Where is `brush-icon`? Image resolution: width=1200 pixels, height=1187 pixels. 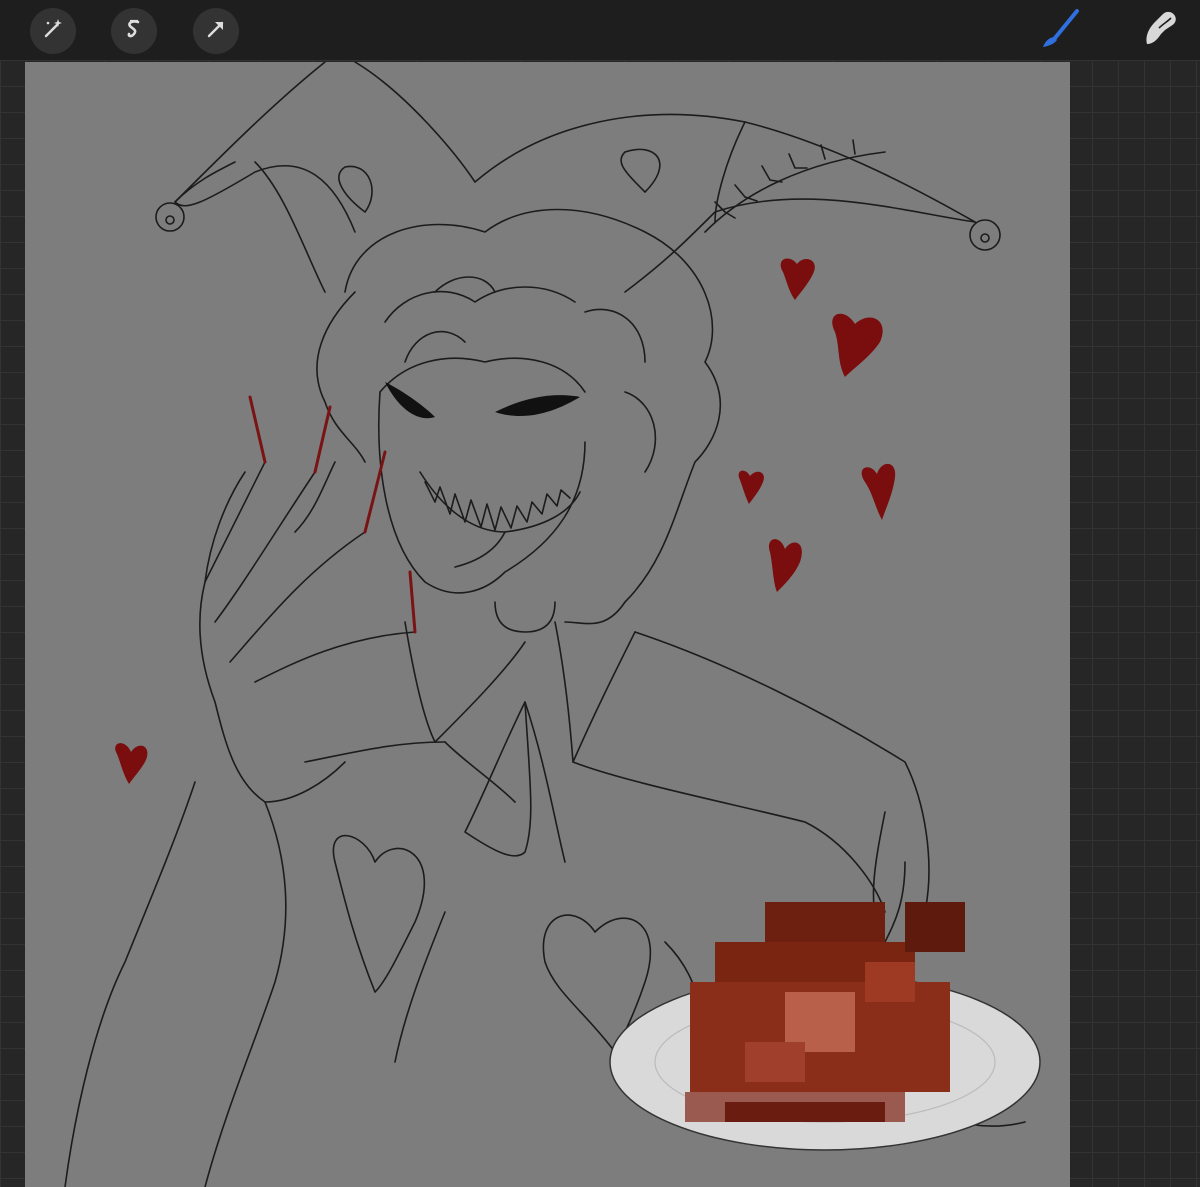
brush-icon is located at coordinates (1060, 31).